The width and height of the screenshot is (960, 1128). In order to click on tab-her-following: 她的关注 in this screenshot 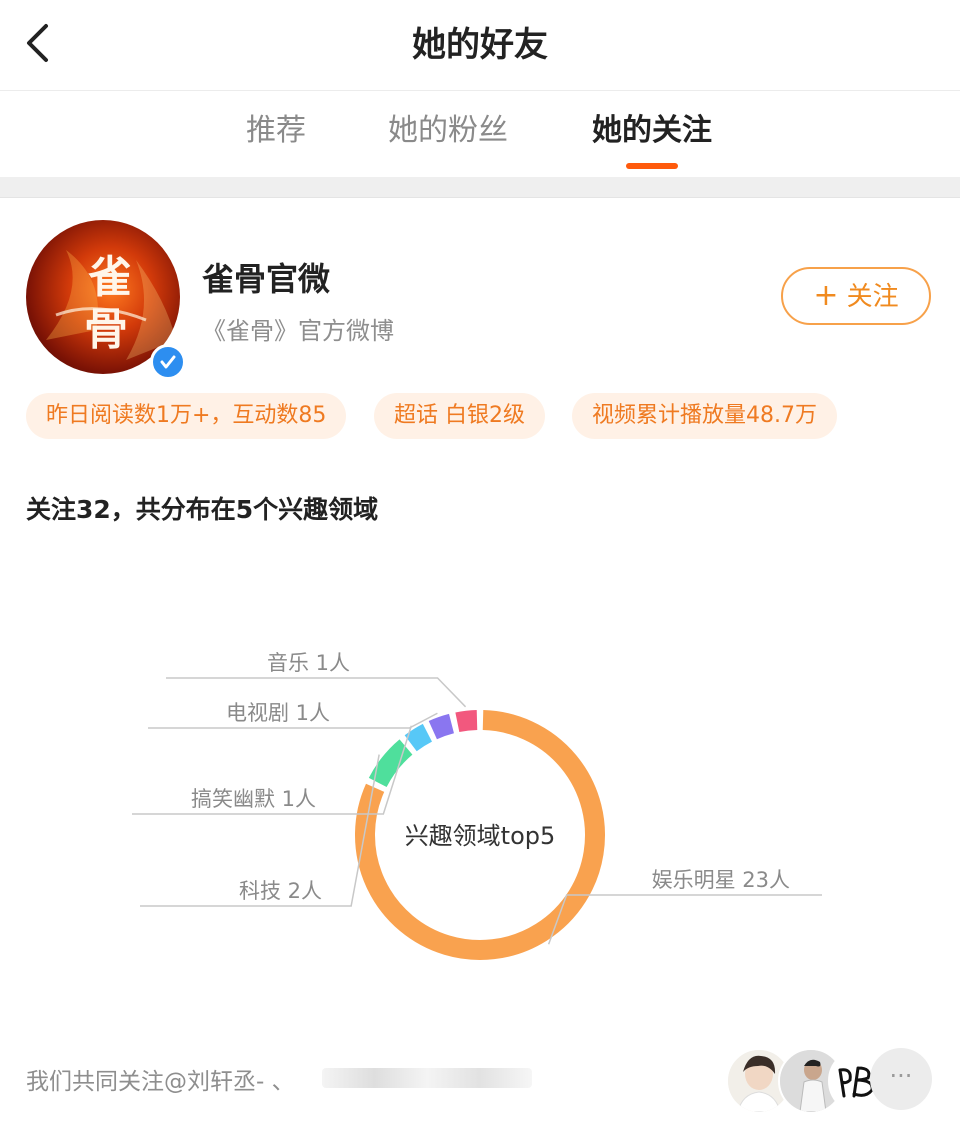, I will do `click(652, 134)`.